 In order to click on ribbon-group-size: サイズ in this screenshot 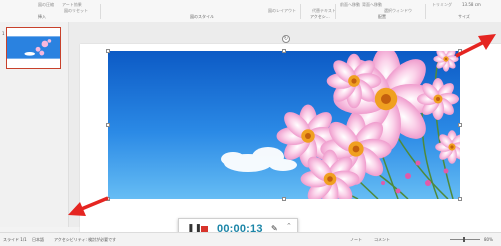, I will do `click(464, 16)`.